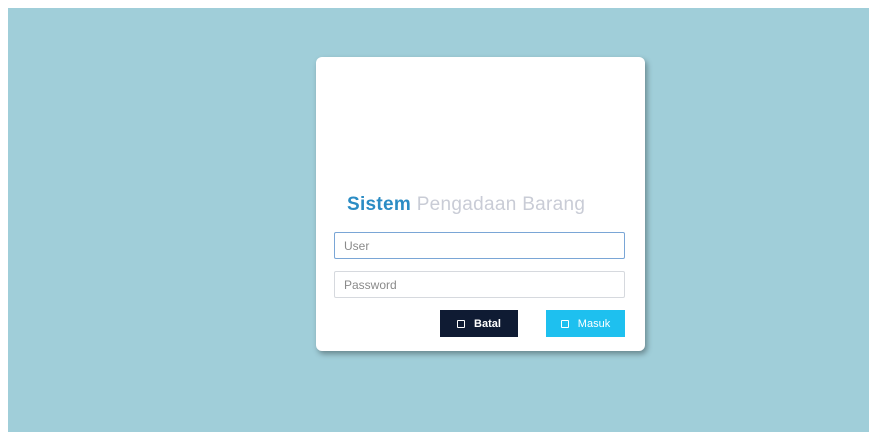  What do you see at coordinates (479, 284) in the screenshot?
I see `password-input` at bounding box center [479, 284].